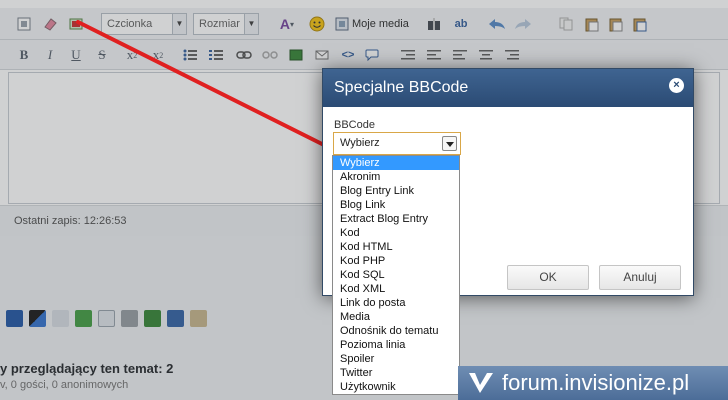  What do you see at coordinates (548, 277) in the screenshot?
I see `ok-button: OK` at bounding box center [548, 277].